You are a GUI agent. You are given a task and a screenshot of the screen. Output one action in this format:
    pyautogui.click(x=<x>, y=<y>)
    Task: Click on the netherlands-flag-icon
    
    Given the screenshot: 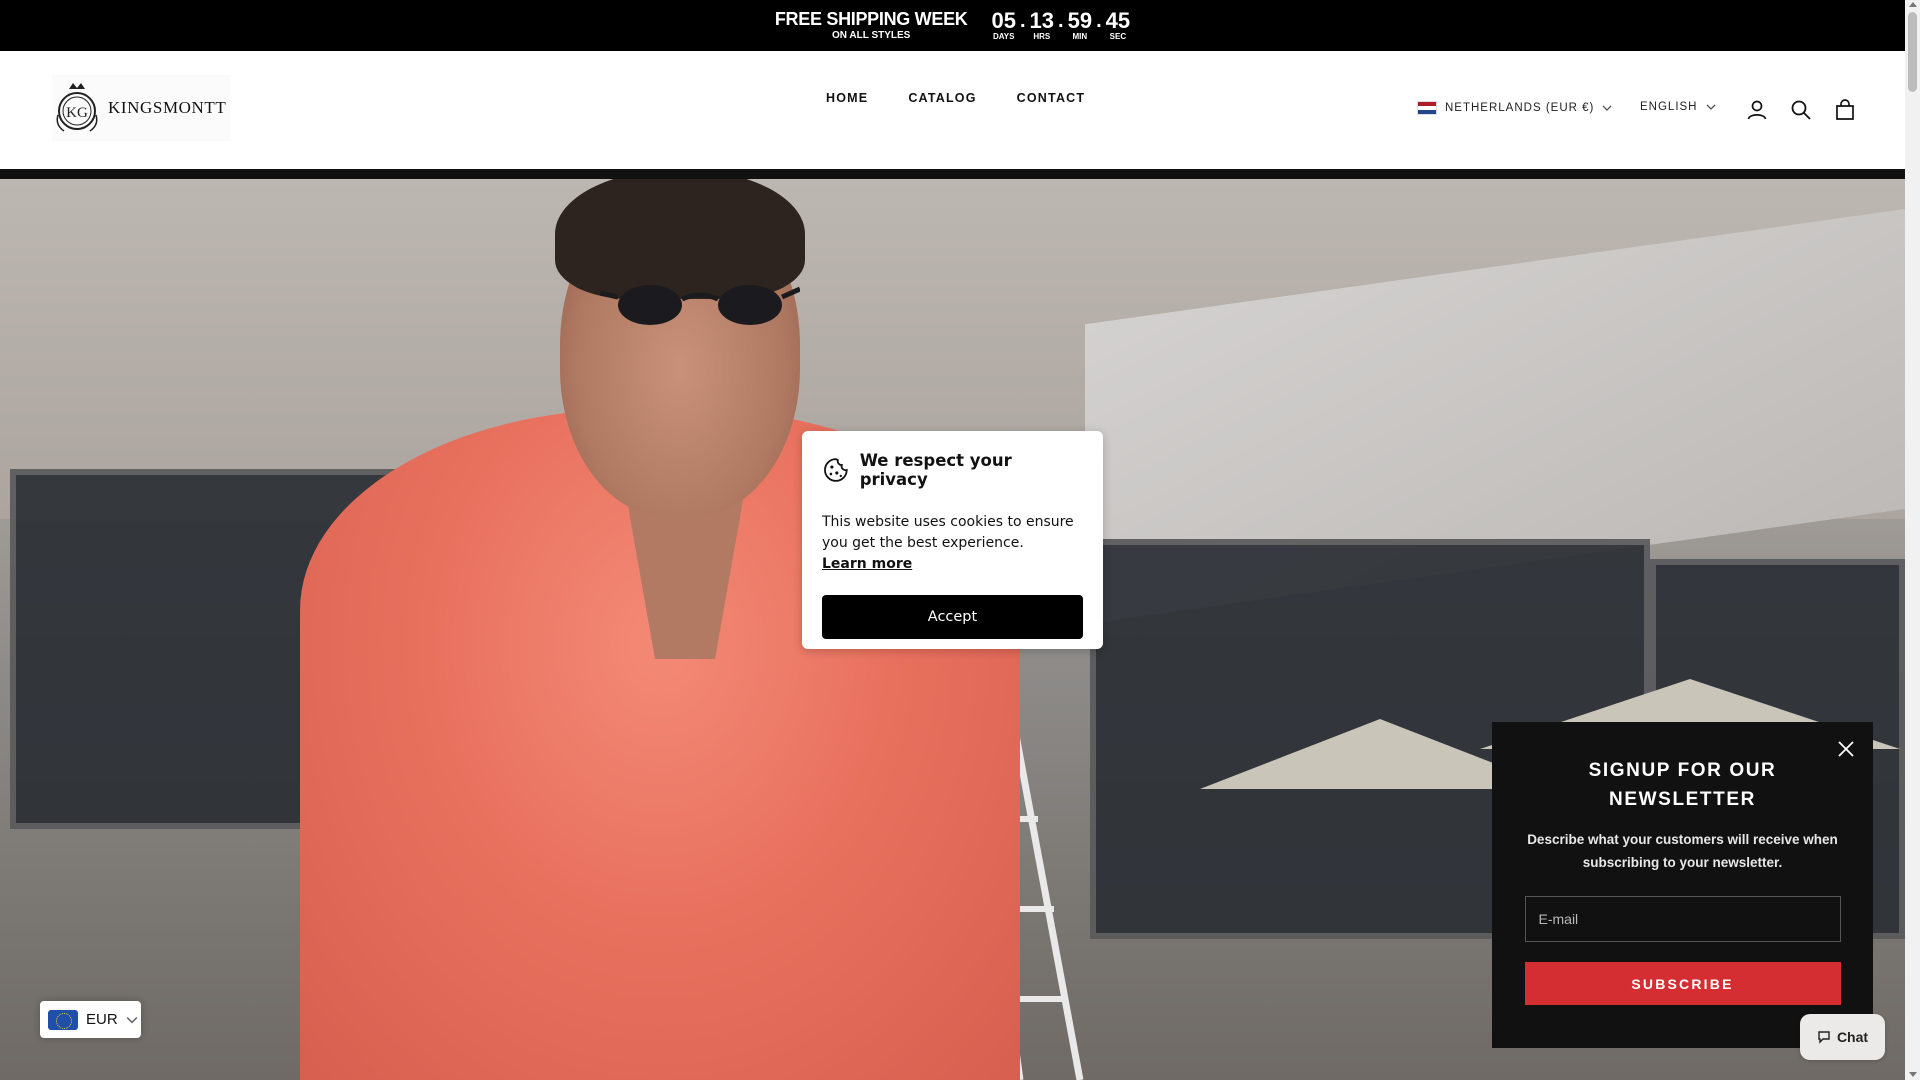 What is the action you would take?
    pyautogui.click(x=1427, y=108)
    